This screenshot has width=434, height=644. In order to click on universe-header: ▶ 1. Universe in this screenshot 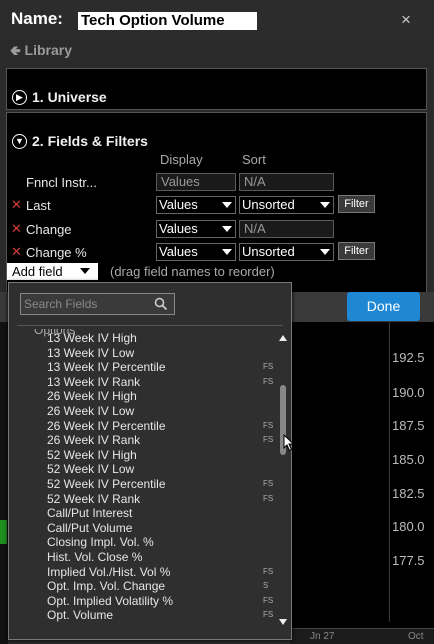, I will do `click(59, 97)`.